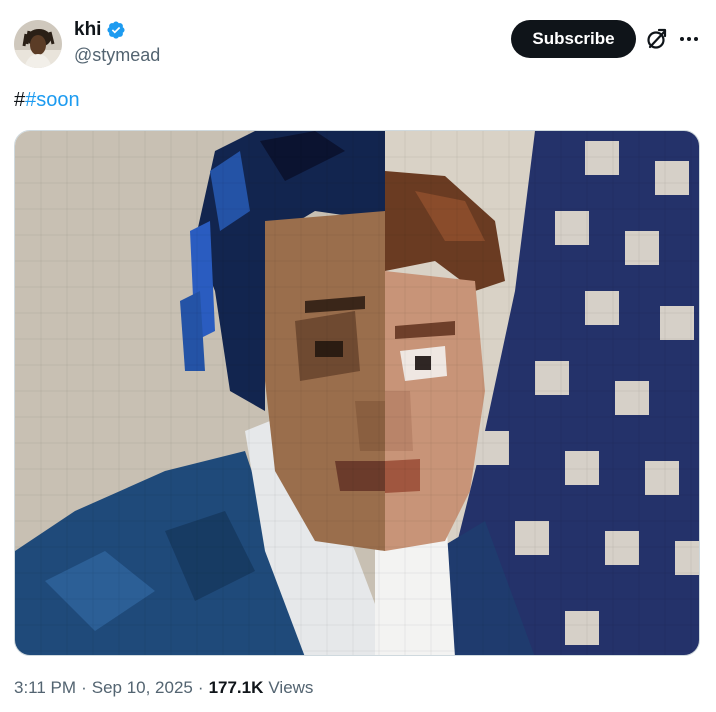 The height and width of the screenshot is (712, 716). Describe the element at coordinates (52, 100) in the screenshot. I see `hashtag-link: #soon` at that location.